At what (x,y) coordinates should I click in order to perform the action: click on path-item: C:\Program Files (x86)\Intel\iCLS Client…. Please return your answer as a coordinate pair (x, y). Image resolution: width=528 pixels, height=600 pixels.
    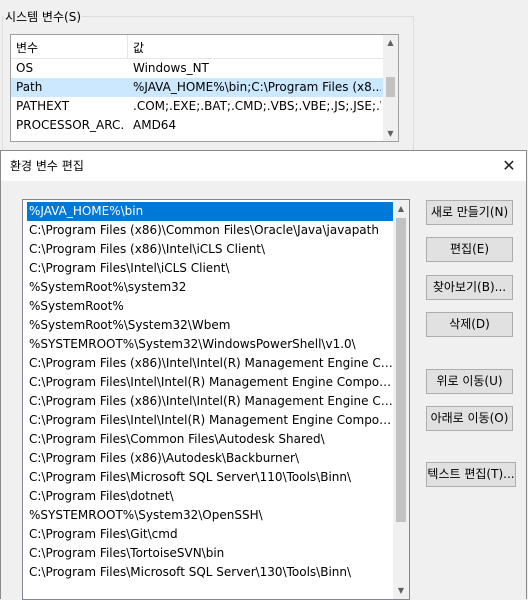
    Looking at the image, I should click on (210, 249).